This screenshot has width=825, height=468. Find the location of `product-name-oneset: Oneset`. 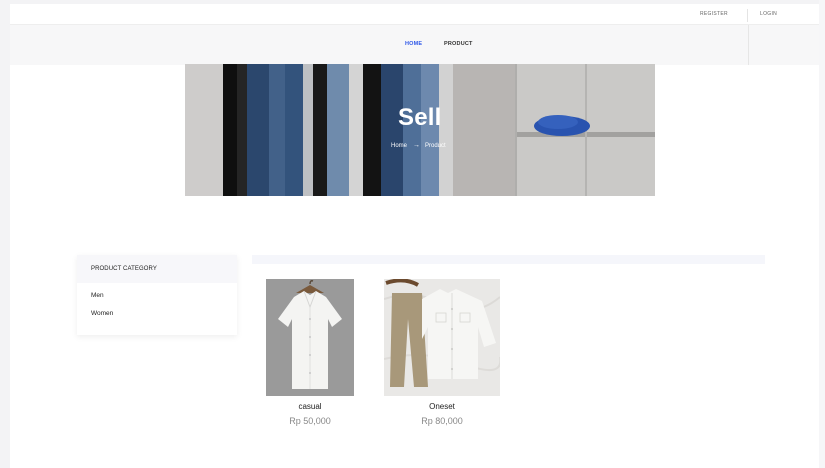

product-name-oneset: Oneset is located at coordinates (442, 406).